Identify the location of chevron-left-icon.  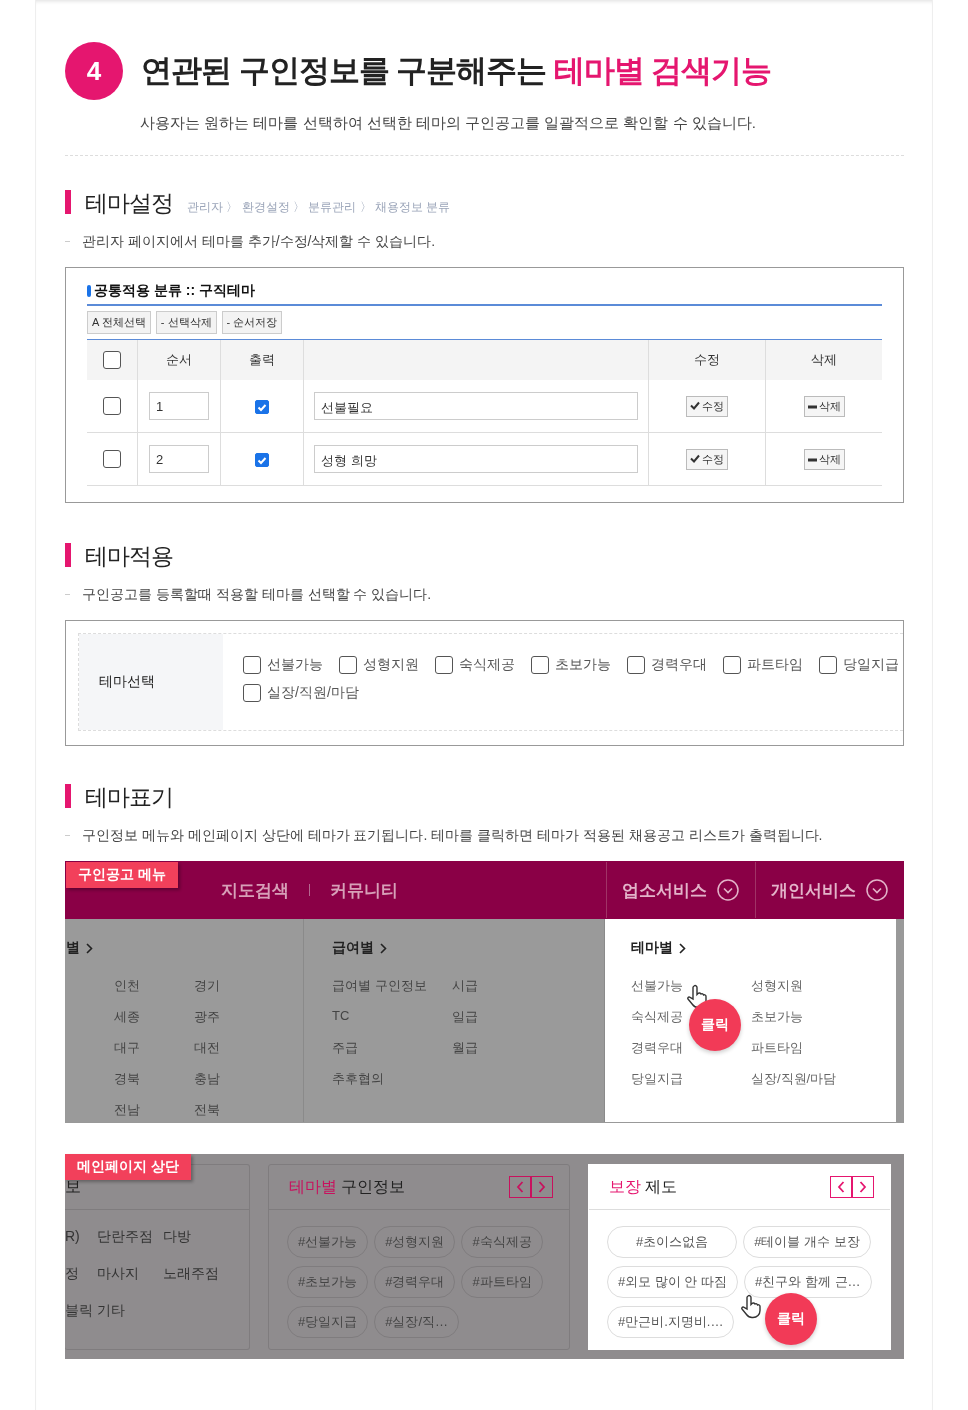
(841, 1187).